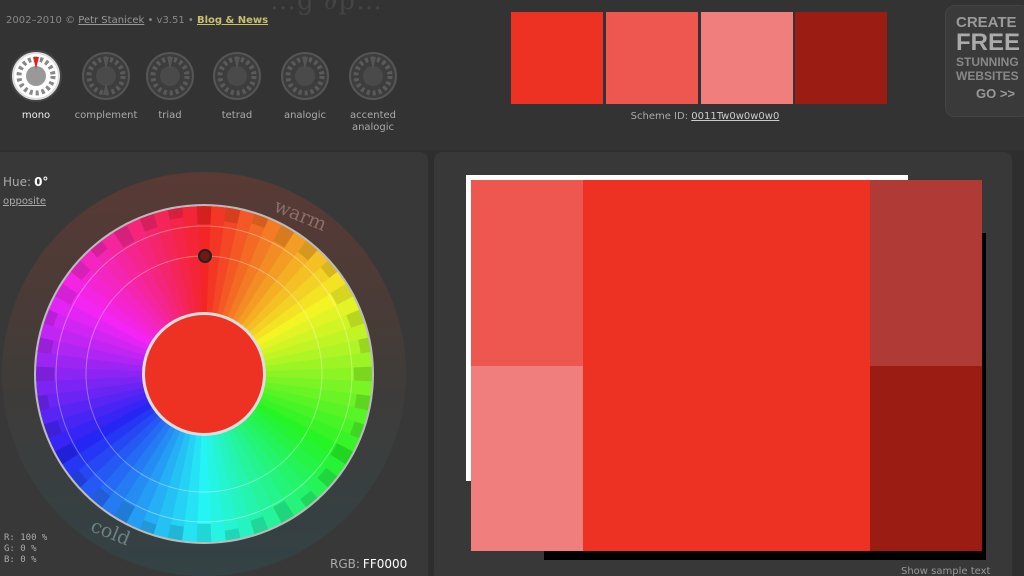  What do you see at coordinates (237, 76) in the screenshot?
I see `tetrad-dial-icon` at bounding box center [237, 76].